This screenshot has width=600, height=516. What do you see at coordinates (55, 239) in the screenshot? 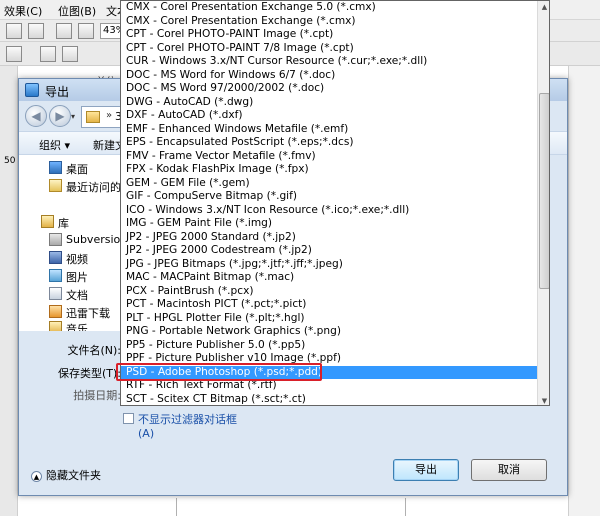
I see `subversion-icon` at bounding box center [55, 239].